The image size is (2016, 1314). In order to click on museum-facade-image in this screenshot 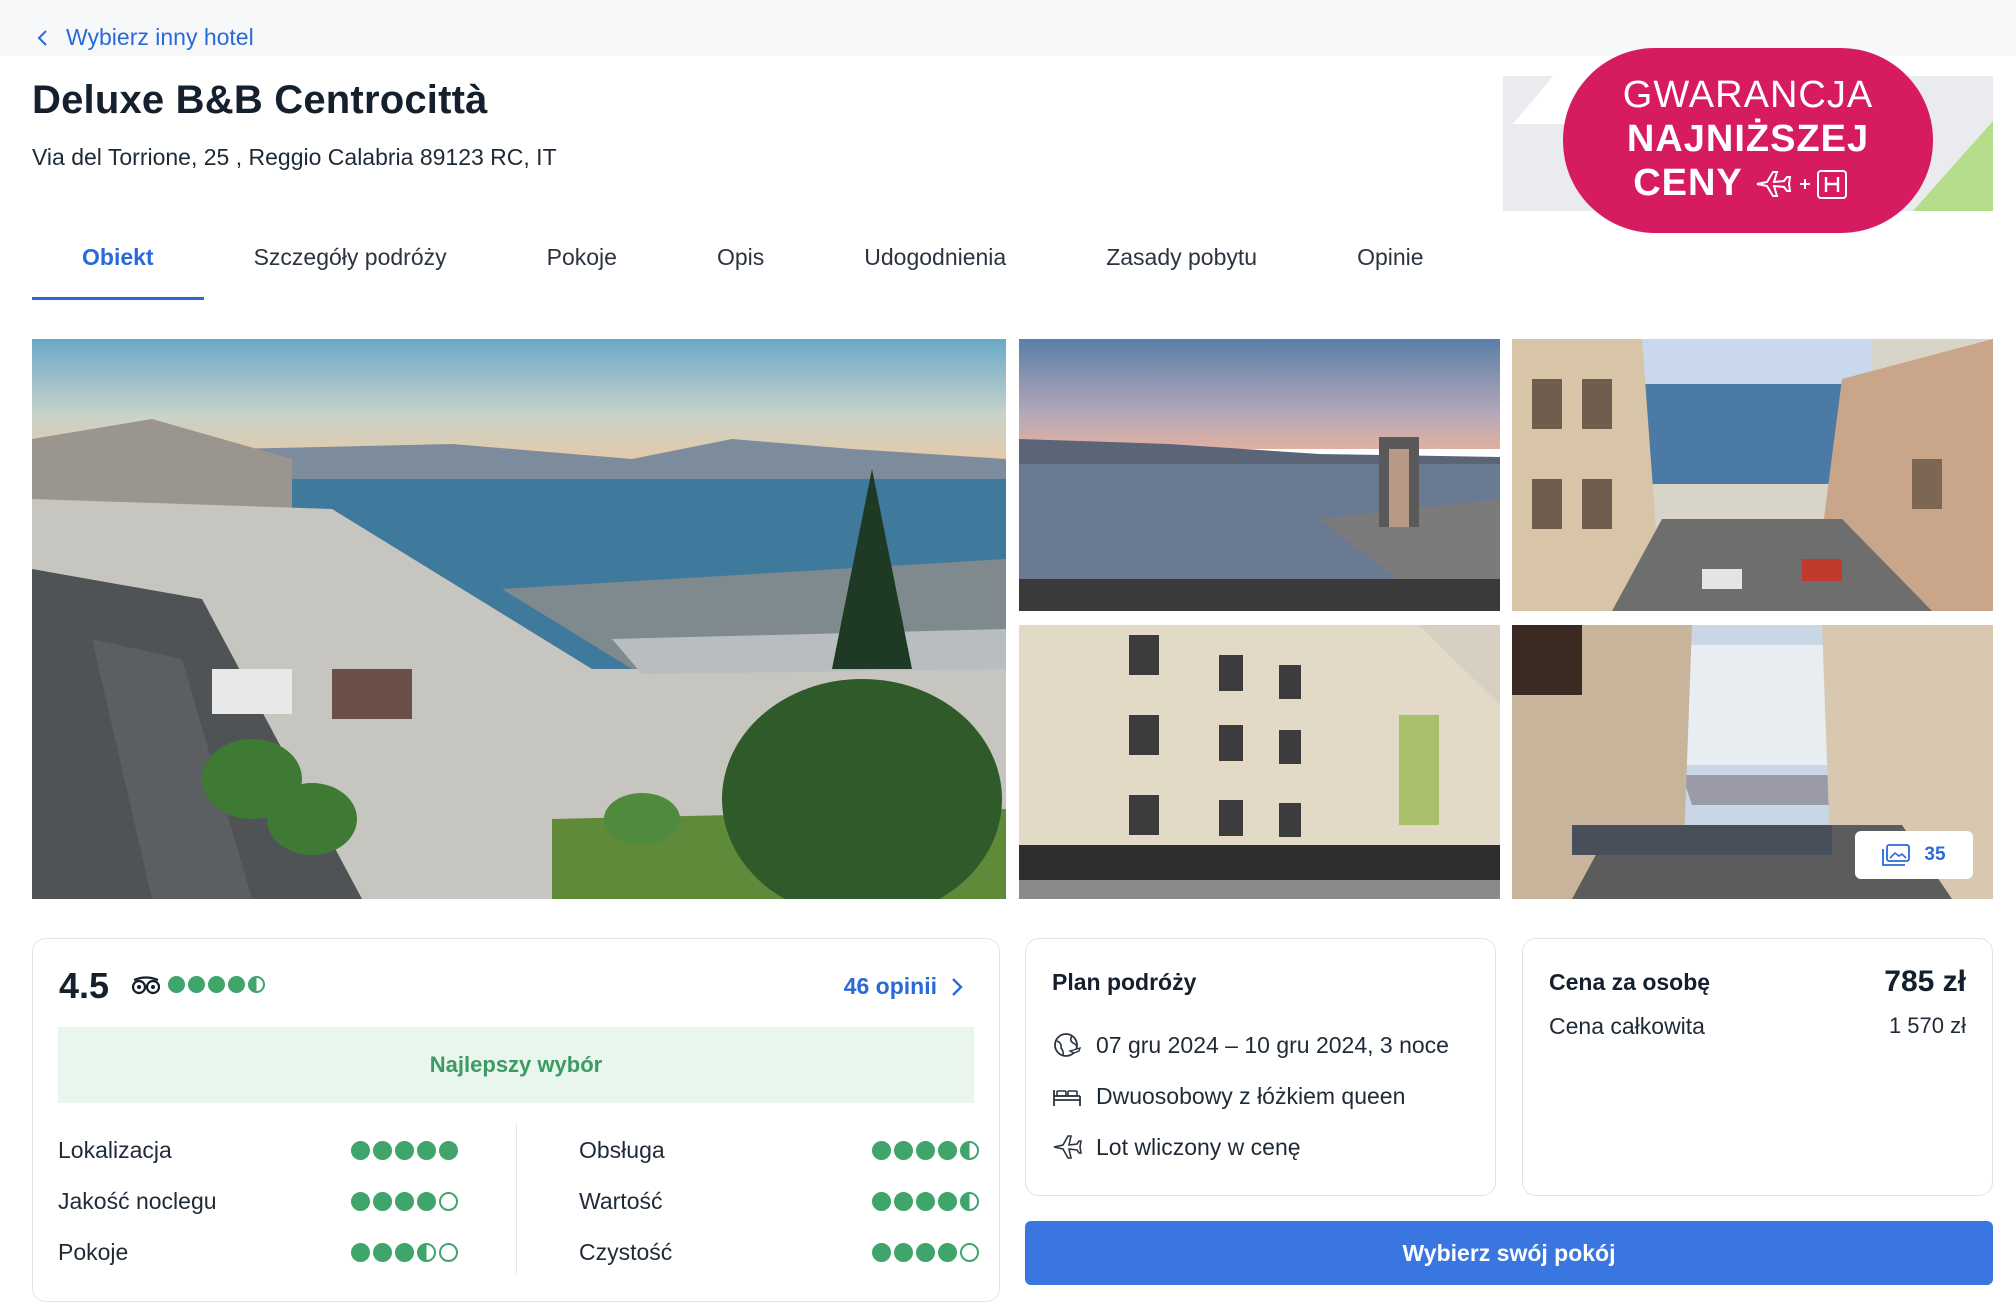, I will do `click(1259, 762)`.